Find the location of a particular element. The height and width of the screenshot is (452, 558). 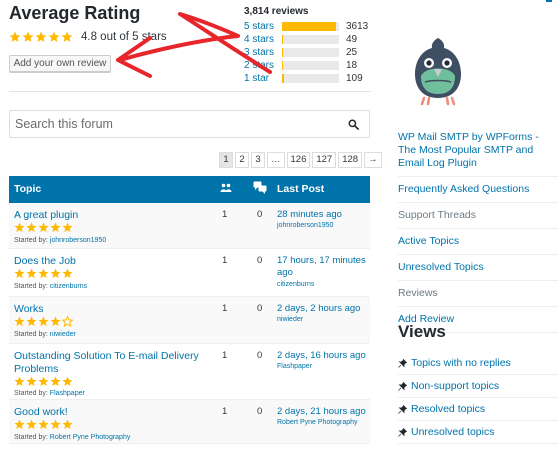

last-post-time-link: 28 minutes ago is located at coordinates (323, 215).